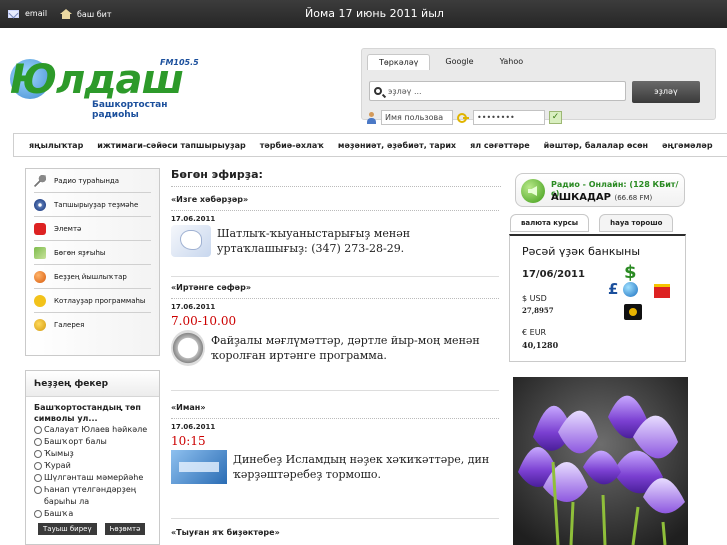 The image size is (727, 545). Describe the element at coordinates (613, 289) in the screenshot. I see `pound-icon: £` at that location.